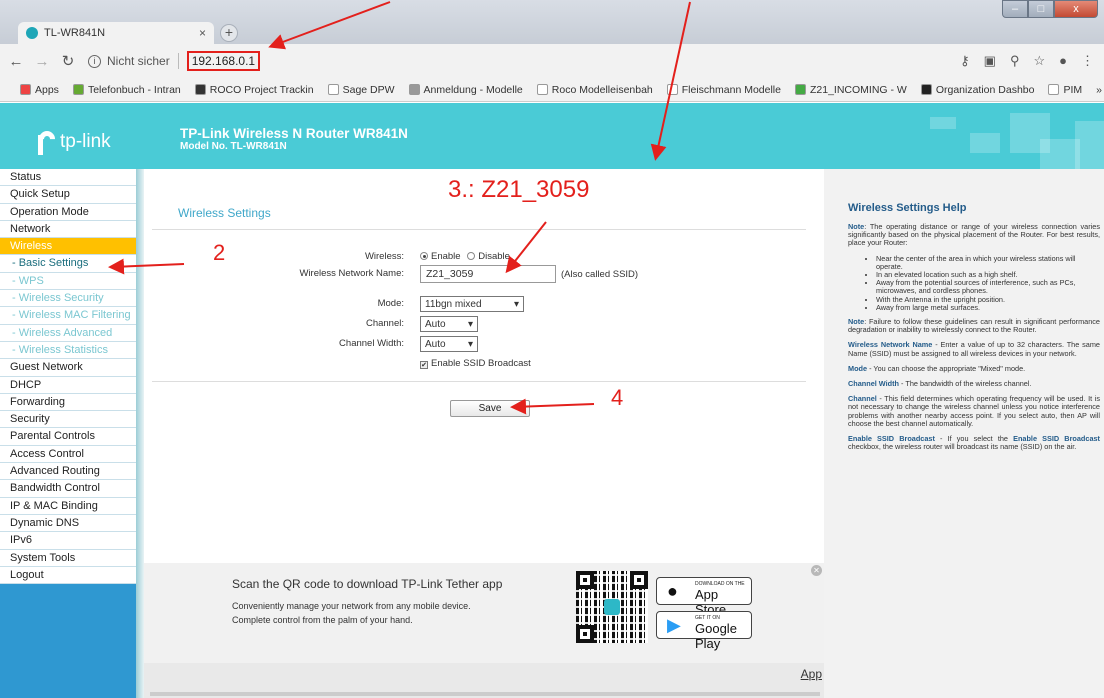 This screenshot has height=698, width=1104. Describe the element at coordinates (68, 316) in the screenshot. I see `sidebar-item-wireless-mac-filtering: - Wireless MAC Filtering` at that location.